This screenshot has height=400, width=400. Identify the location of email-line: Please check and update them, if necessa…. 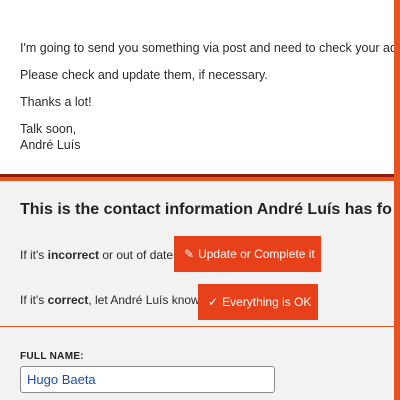
(144, 75).